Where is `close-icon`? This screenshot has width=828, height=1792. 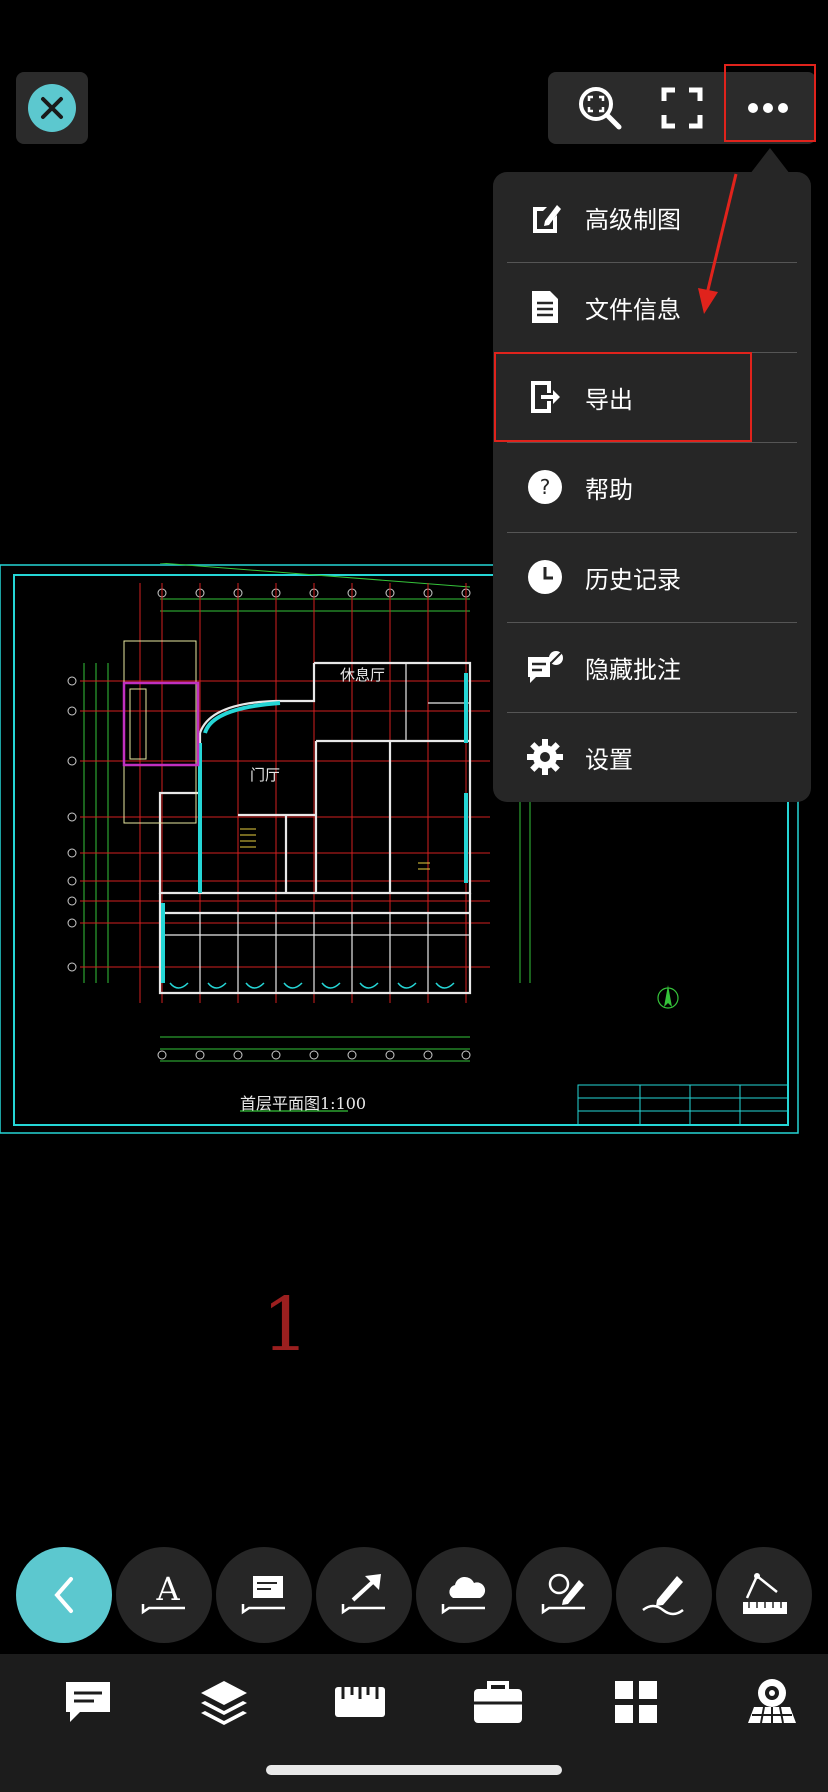
close-icon is located at coordinates (52, 108).